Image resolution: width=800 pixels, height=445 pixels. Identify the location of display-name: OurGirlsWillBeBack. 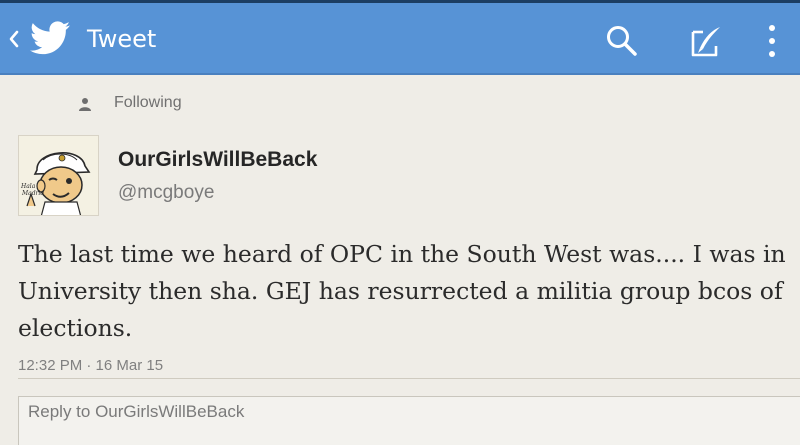
(217, 160).